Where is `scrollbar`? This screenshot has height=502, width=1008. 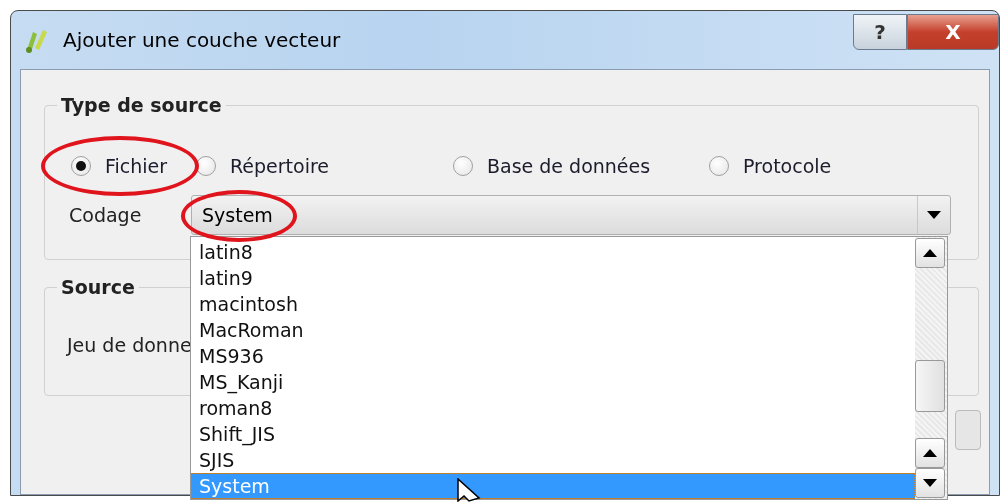 scrollbar is located at coordinates (931, 368).